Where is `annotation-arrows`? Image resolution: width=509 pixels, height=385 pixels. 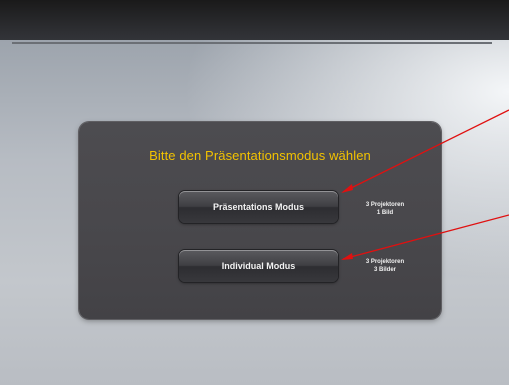 annotation-arrows is located at coordinates (425, 184).